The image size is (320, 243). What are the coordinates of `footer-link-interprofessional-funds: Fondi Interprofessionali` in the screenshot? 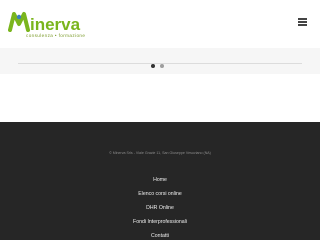 It's located at (160, 222).